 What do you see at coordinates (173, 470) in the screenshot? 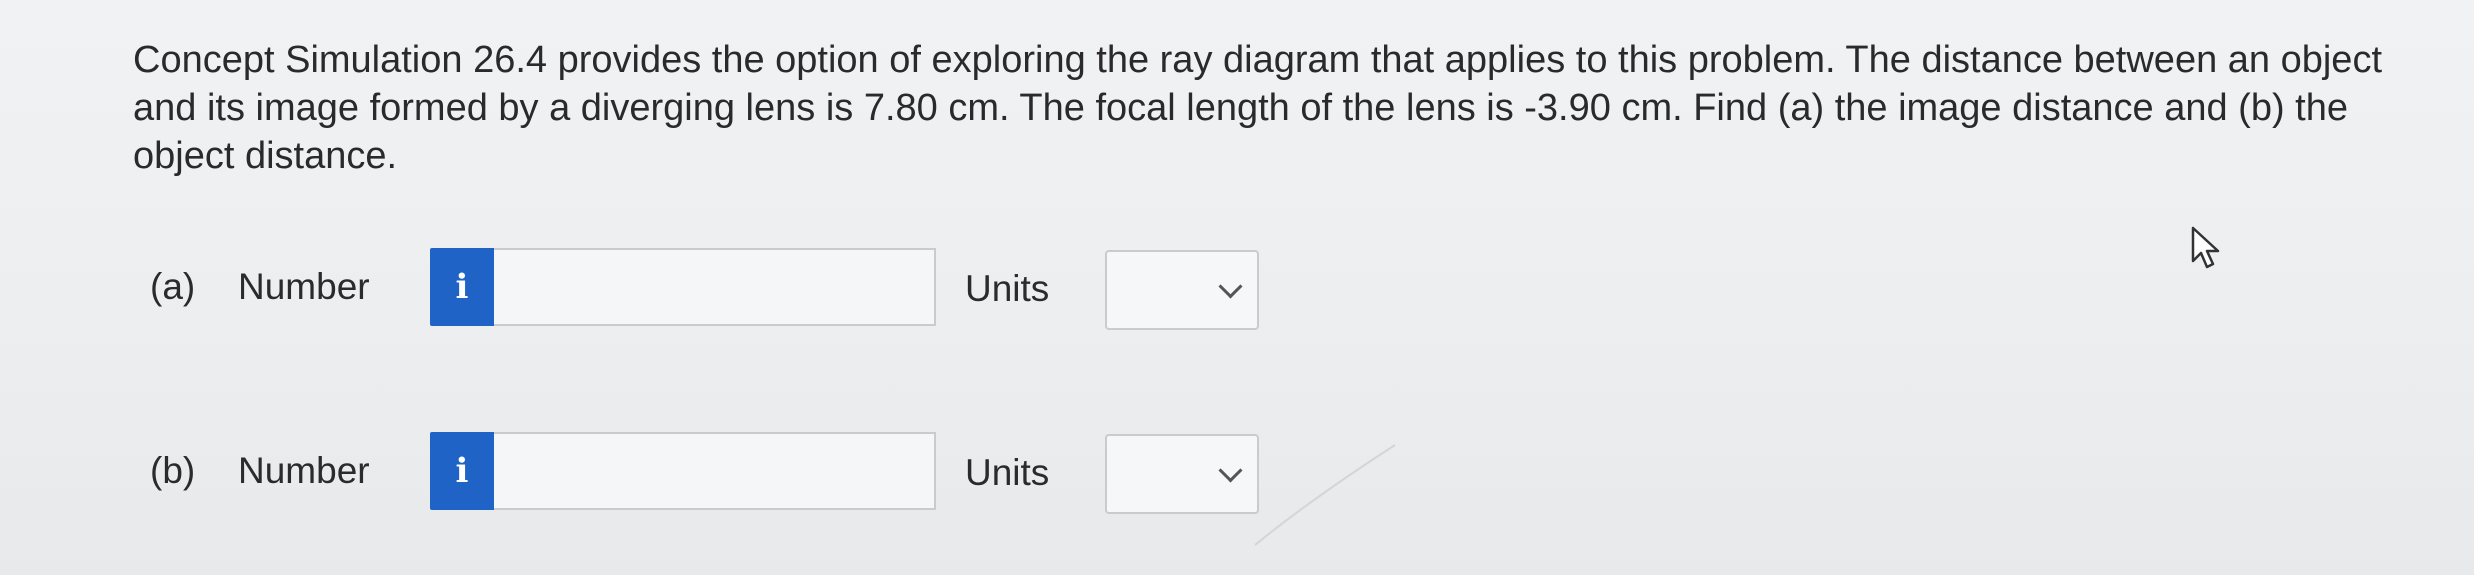
I see `part-label-b: (b)` at bounding box center [173, 470].